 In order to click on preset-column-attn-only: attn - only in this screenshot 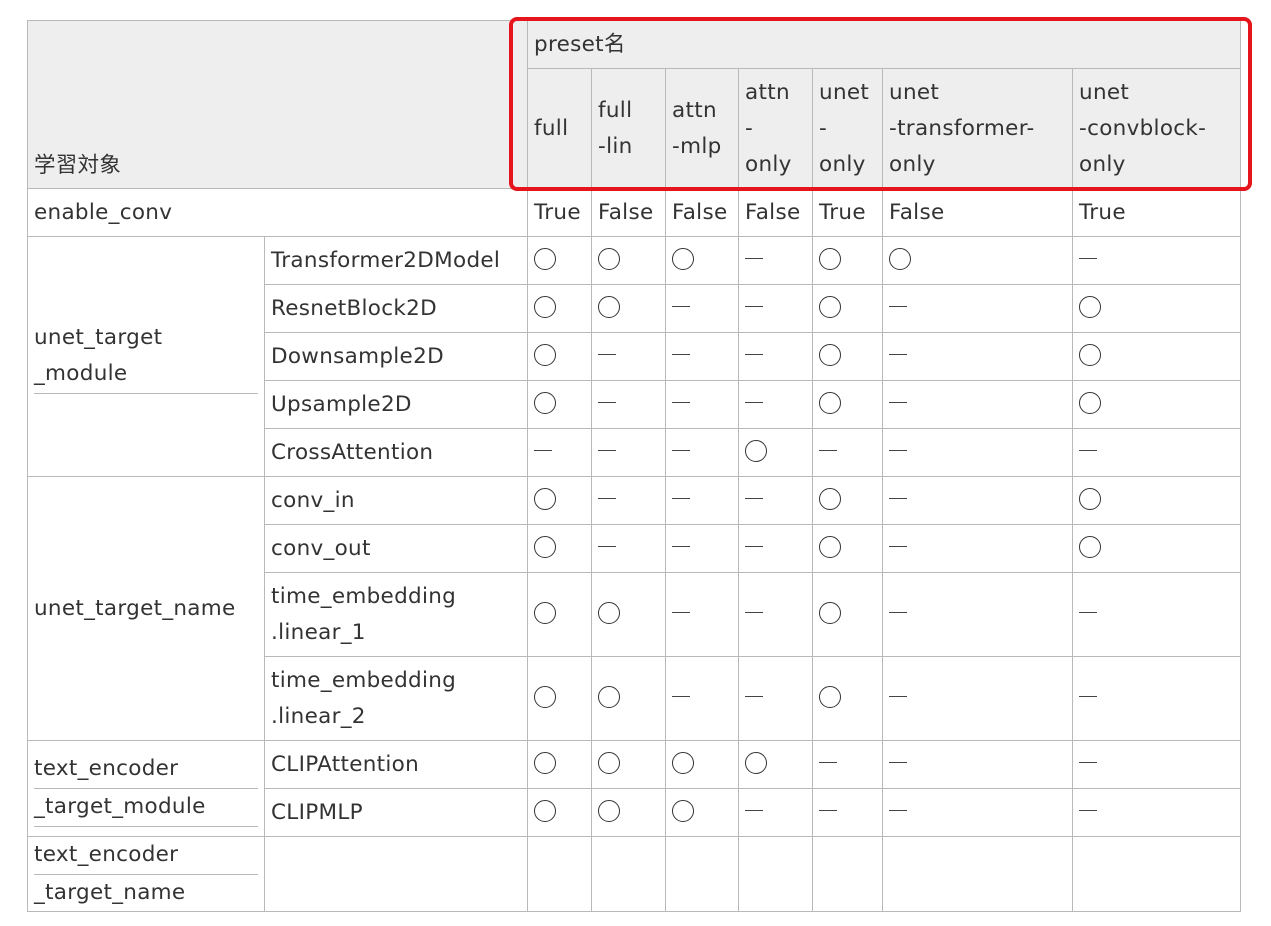, I will do `click(776, 128)`.